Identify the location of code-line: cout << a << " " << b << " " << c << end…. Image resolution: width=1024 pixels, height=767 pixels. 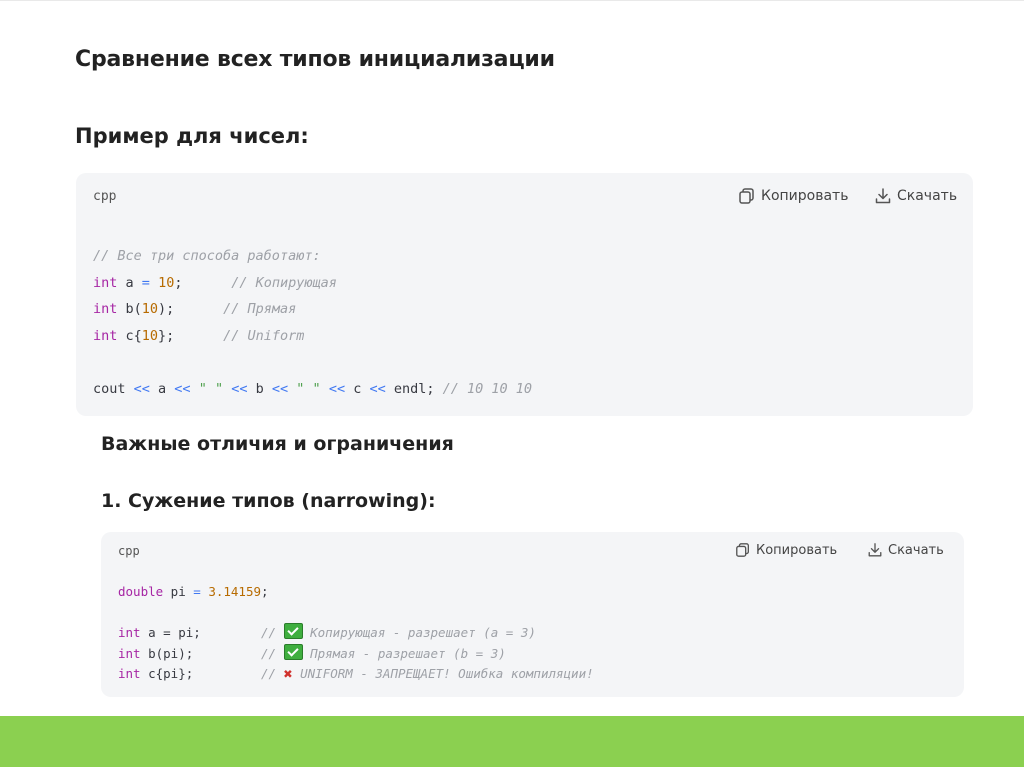
(313, 388).